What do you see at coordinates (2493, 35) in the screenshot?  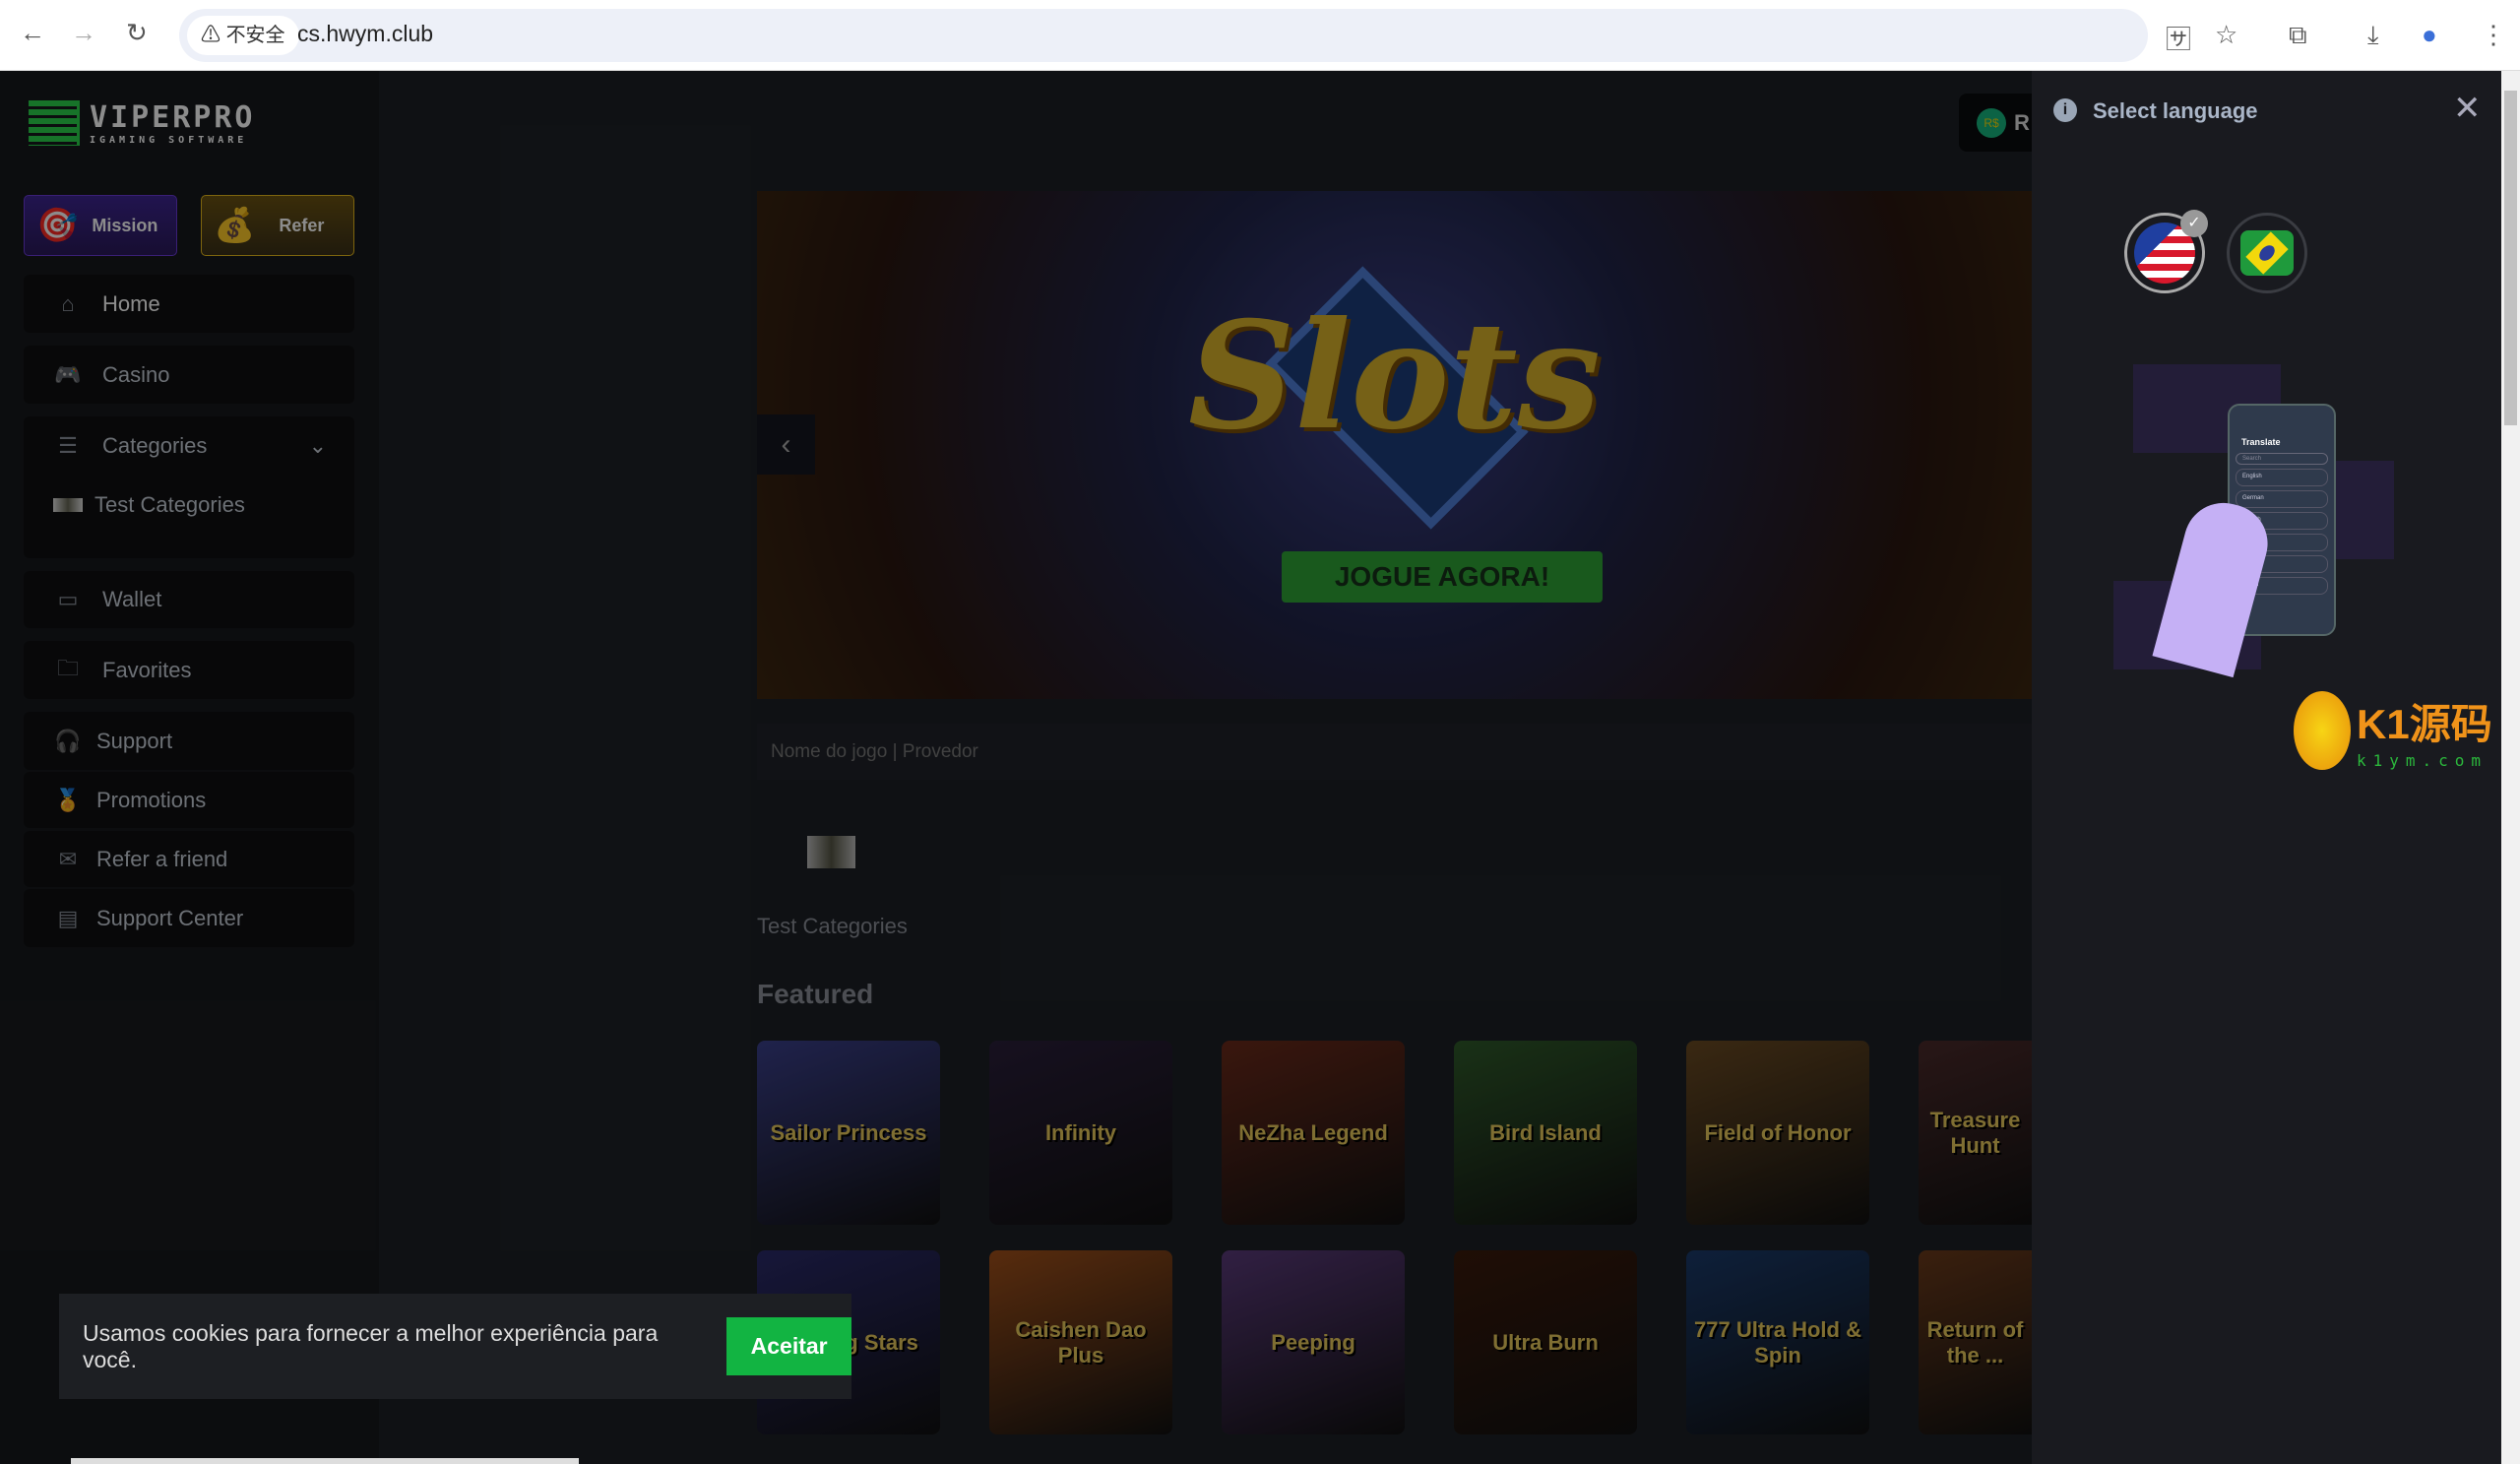 I see `menu-icon: ⋮` at bounding box center [2493, 35].